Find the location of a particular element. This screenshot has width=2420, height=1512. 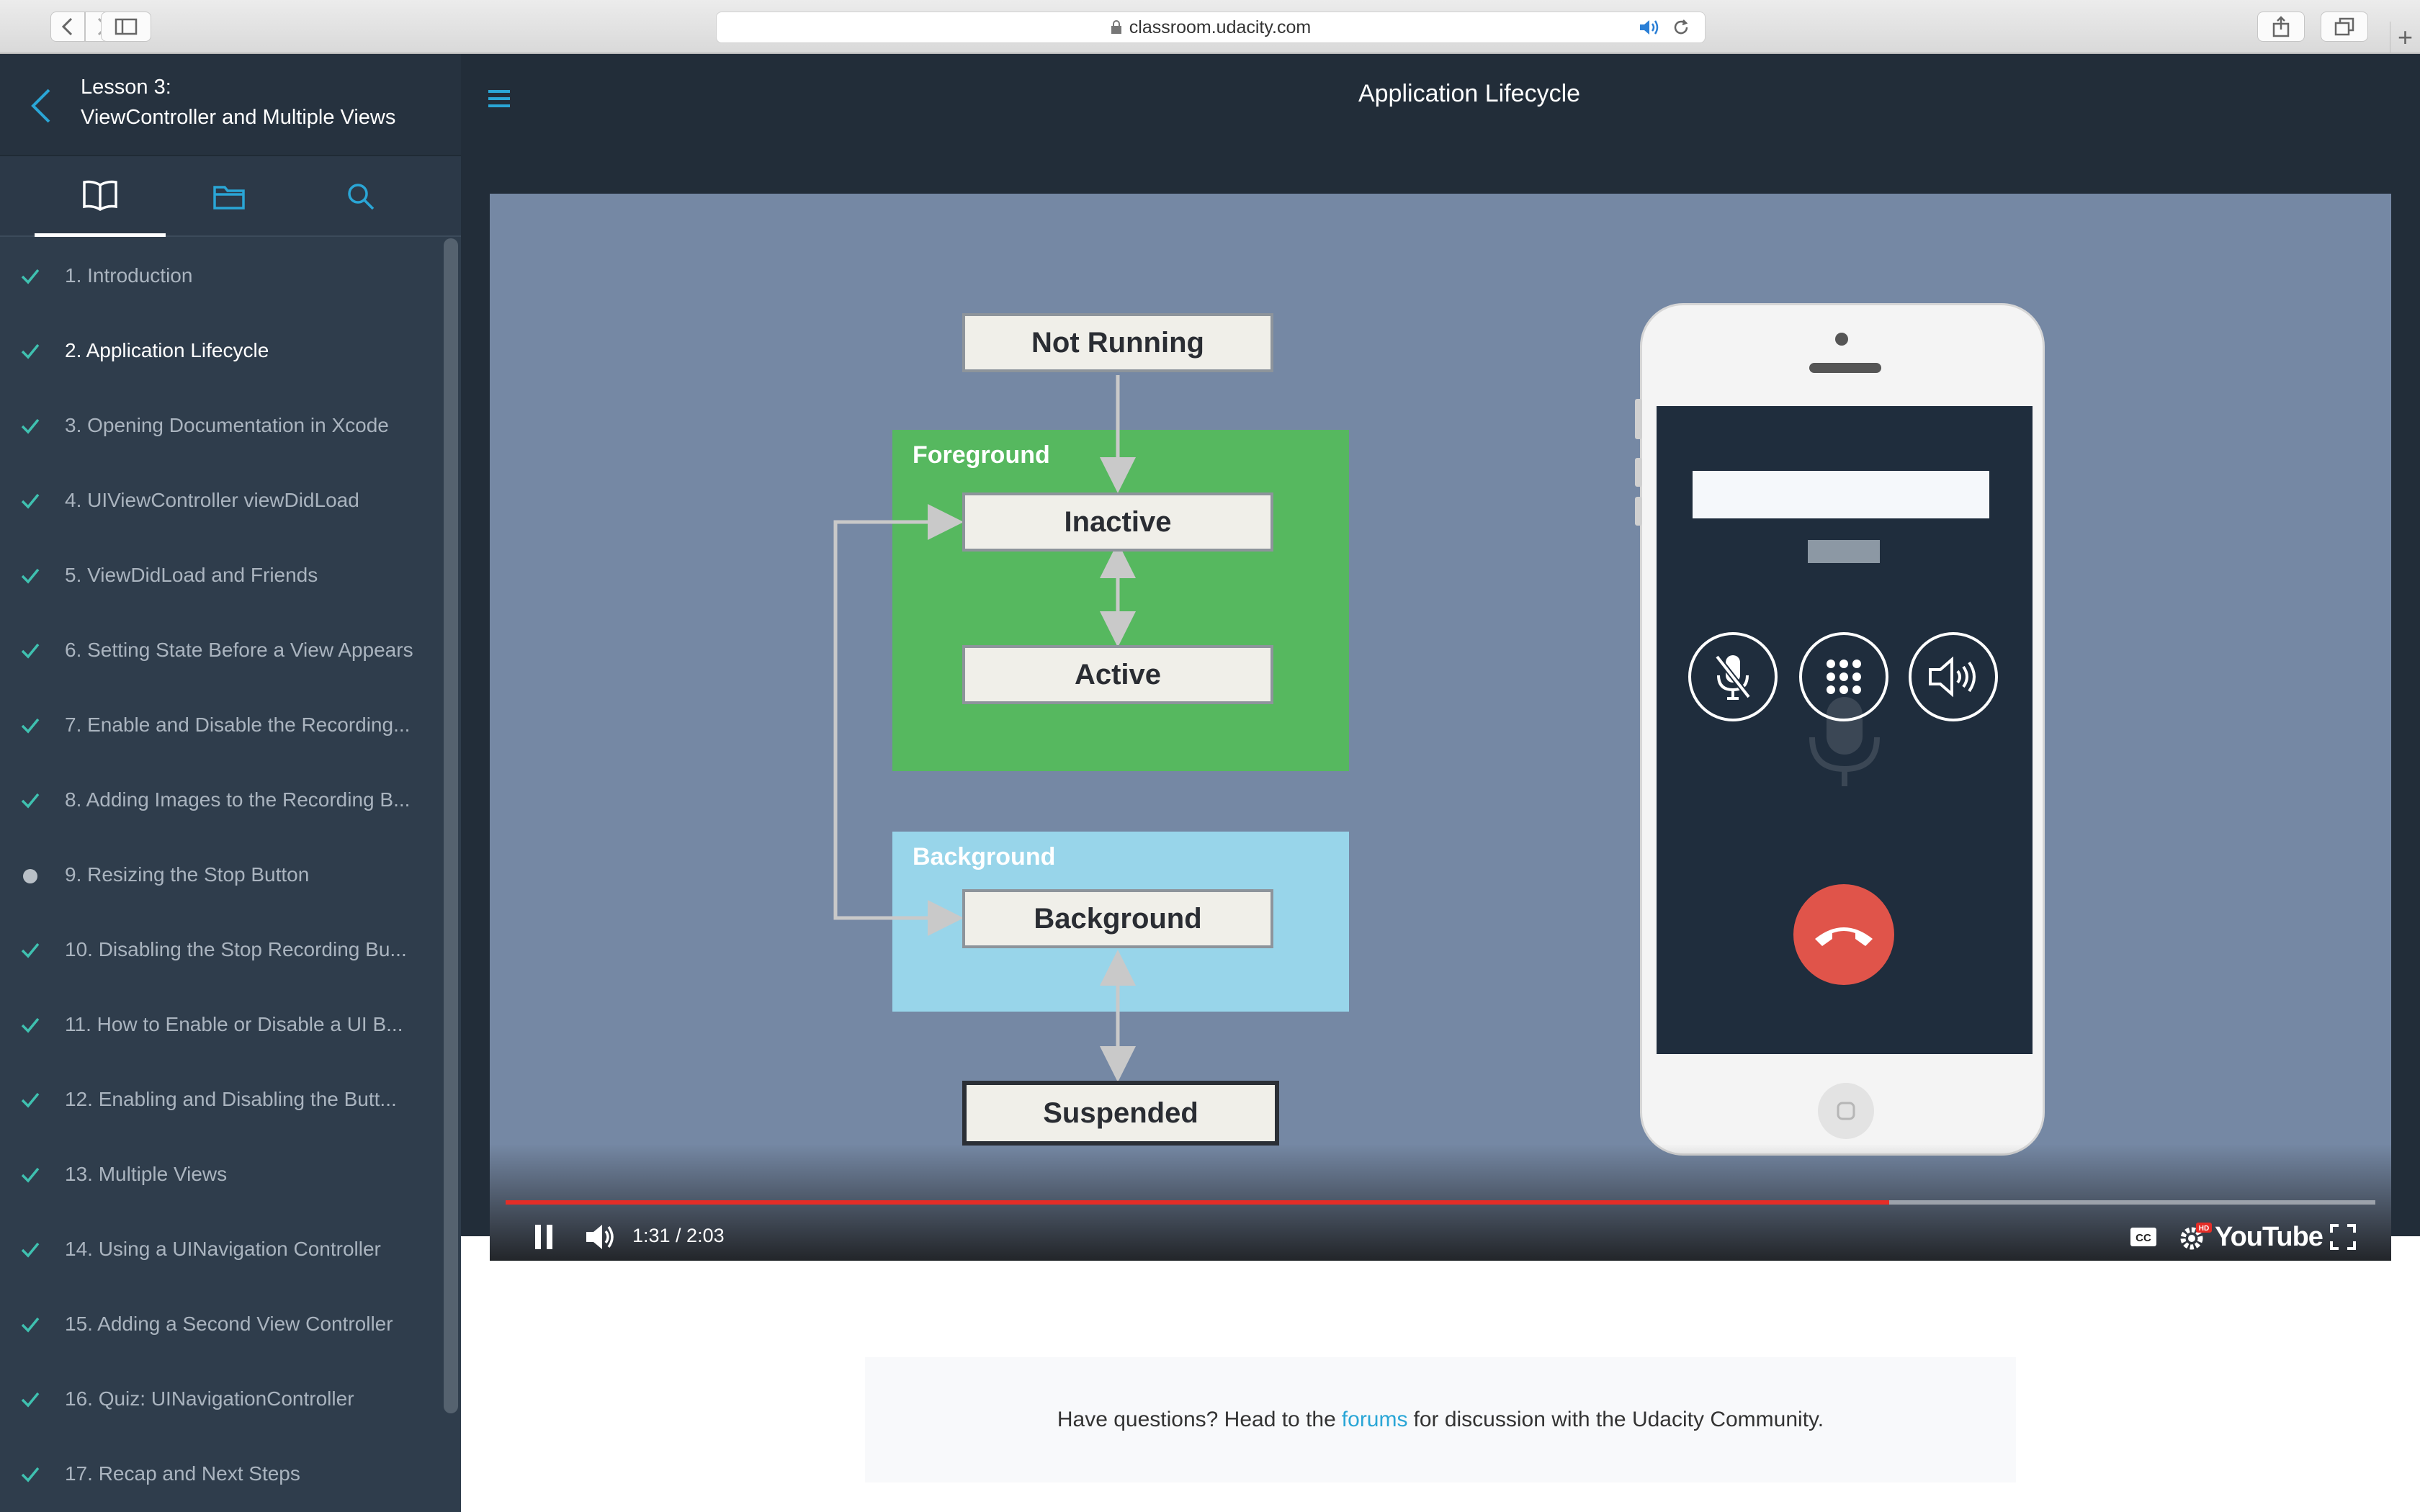

lesson-item: 17. Recap and Next Steps is located at coordinates (220, 1473).